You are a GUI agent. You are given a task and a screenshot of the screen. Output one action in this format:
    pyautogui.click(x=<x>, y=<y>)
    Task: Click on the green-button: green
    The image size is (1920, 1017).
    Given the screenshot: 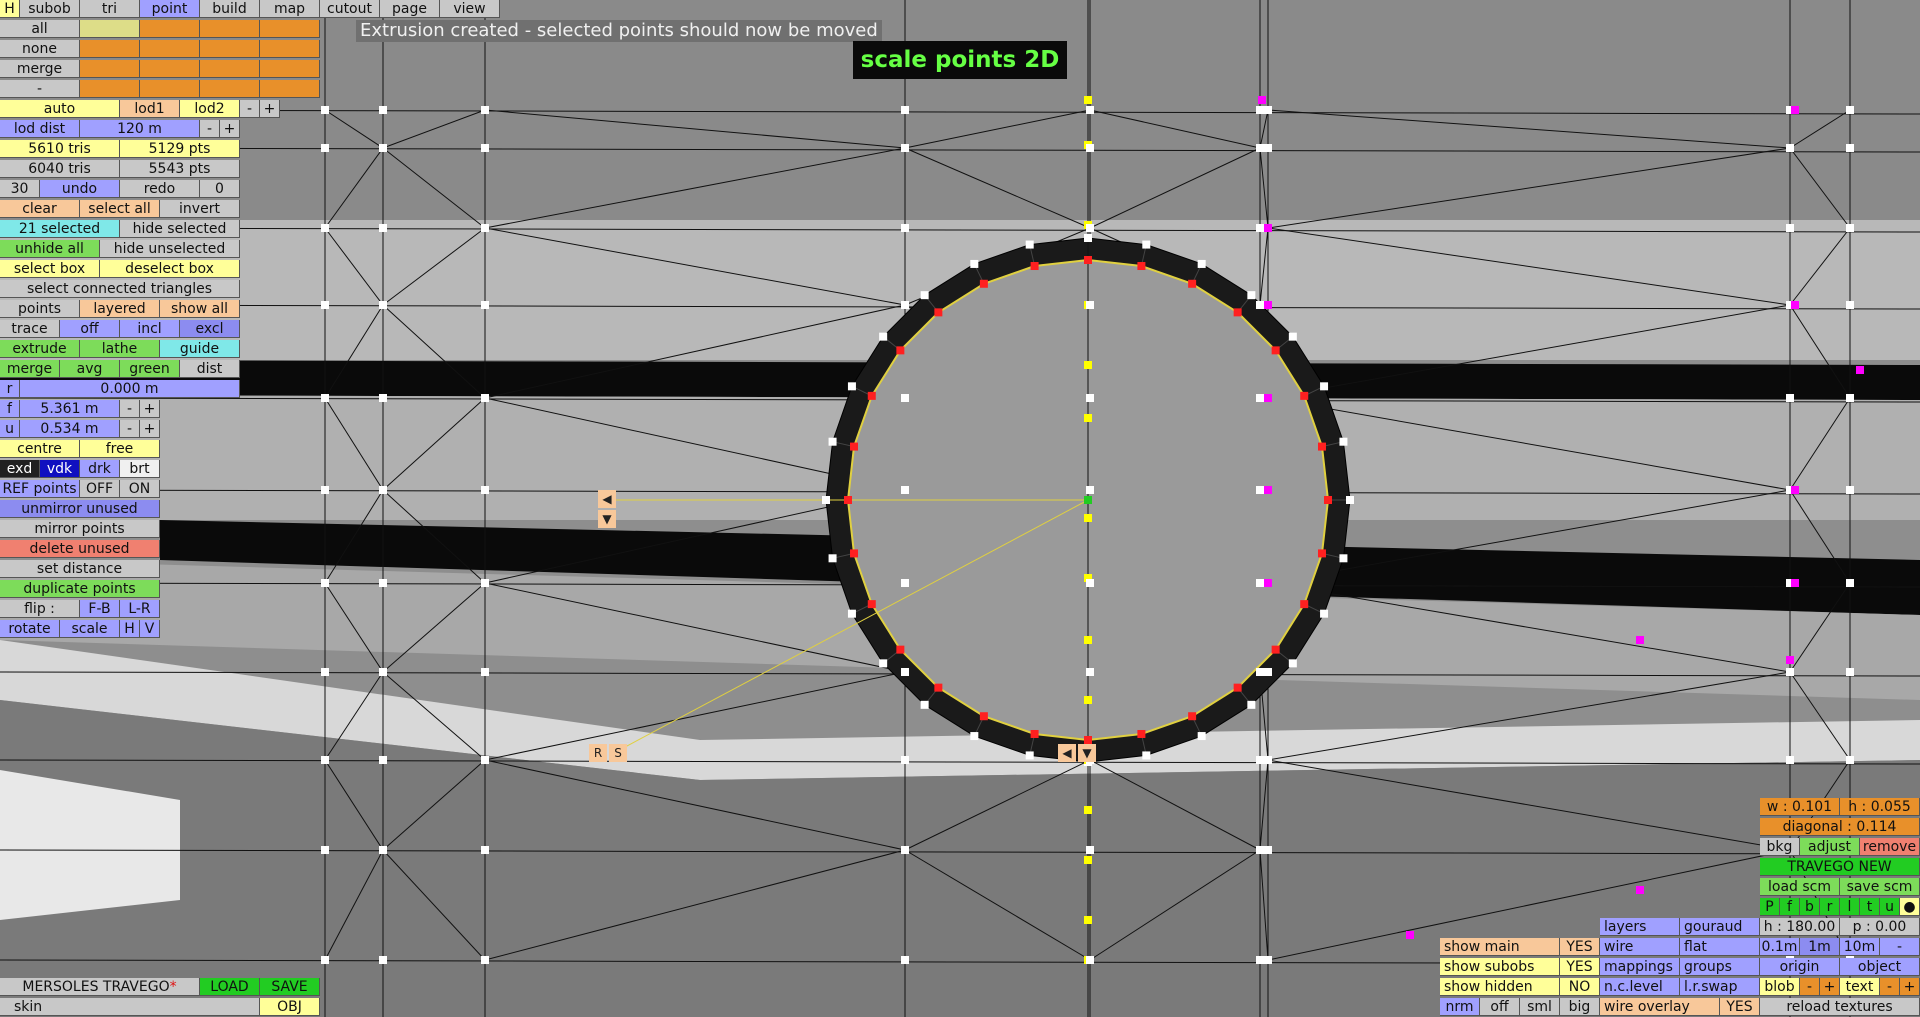 What is the action you would take?
    pyautogui.click(x=150, y=369)
    